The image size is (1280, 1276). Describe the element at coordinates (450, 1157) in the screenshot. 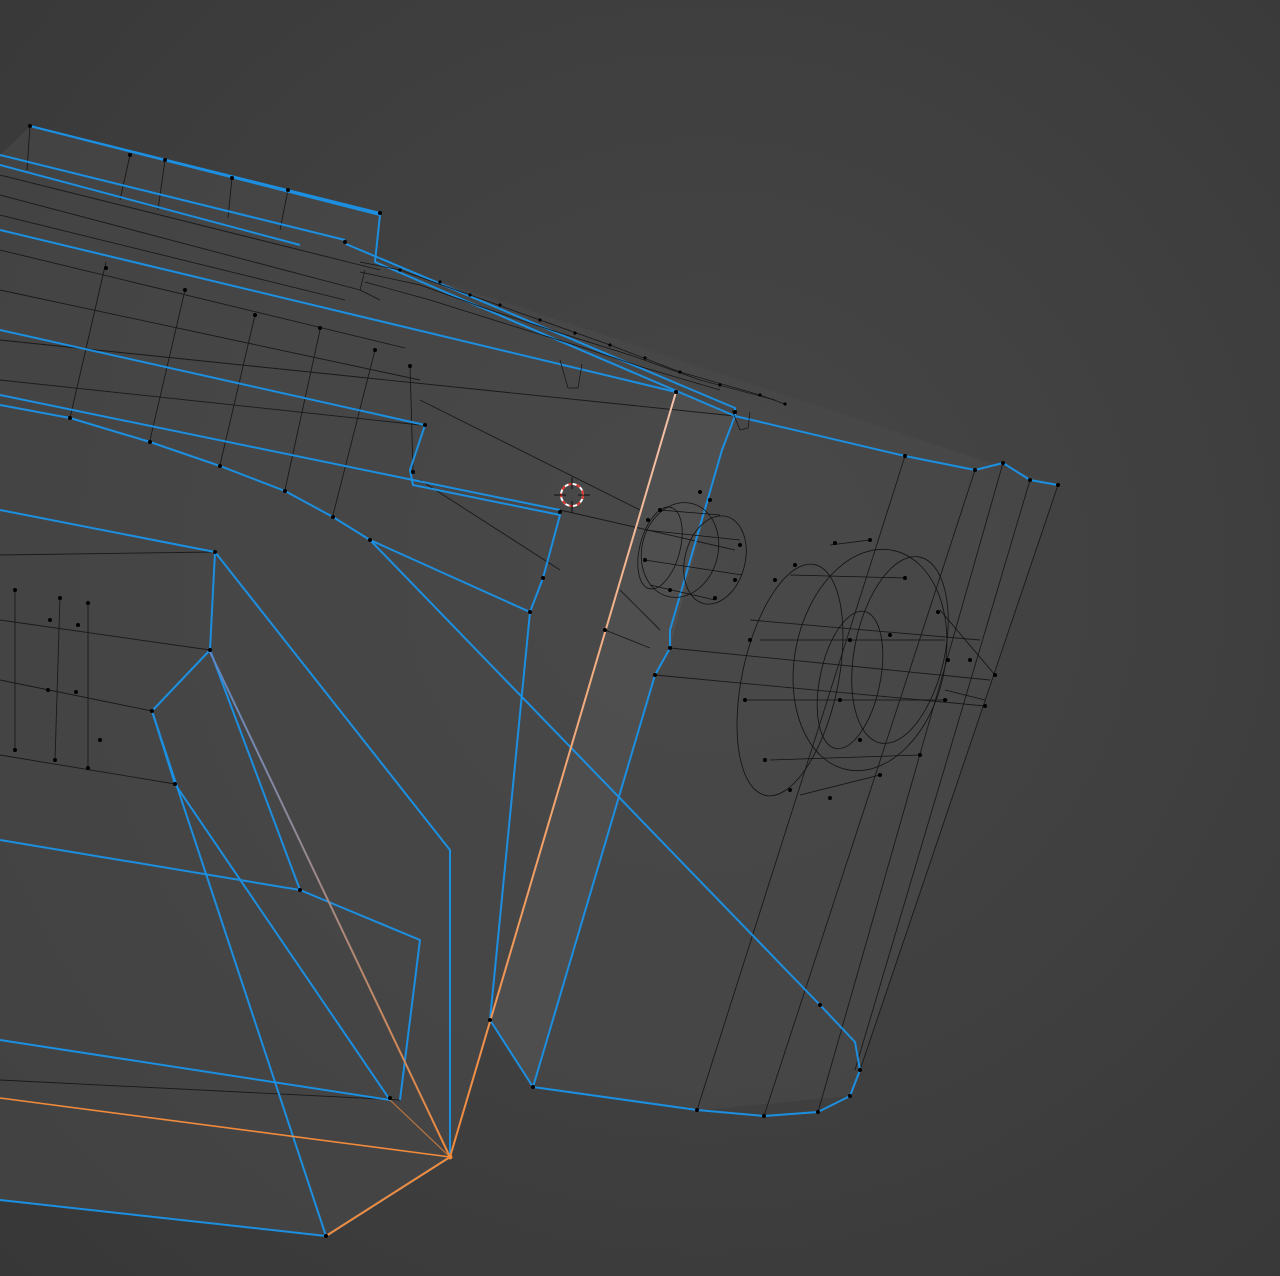

I see `selected-vertex` at that location.